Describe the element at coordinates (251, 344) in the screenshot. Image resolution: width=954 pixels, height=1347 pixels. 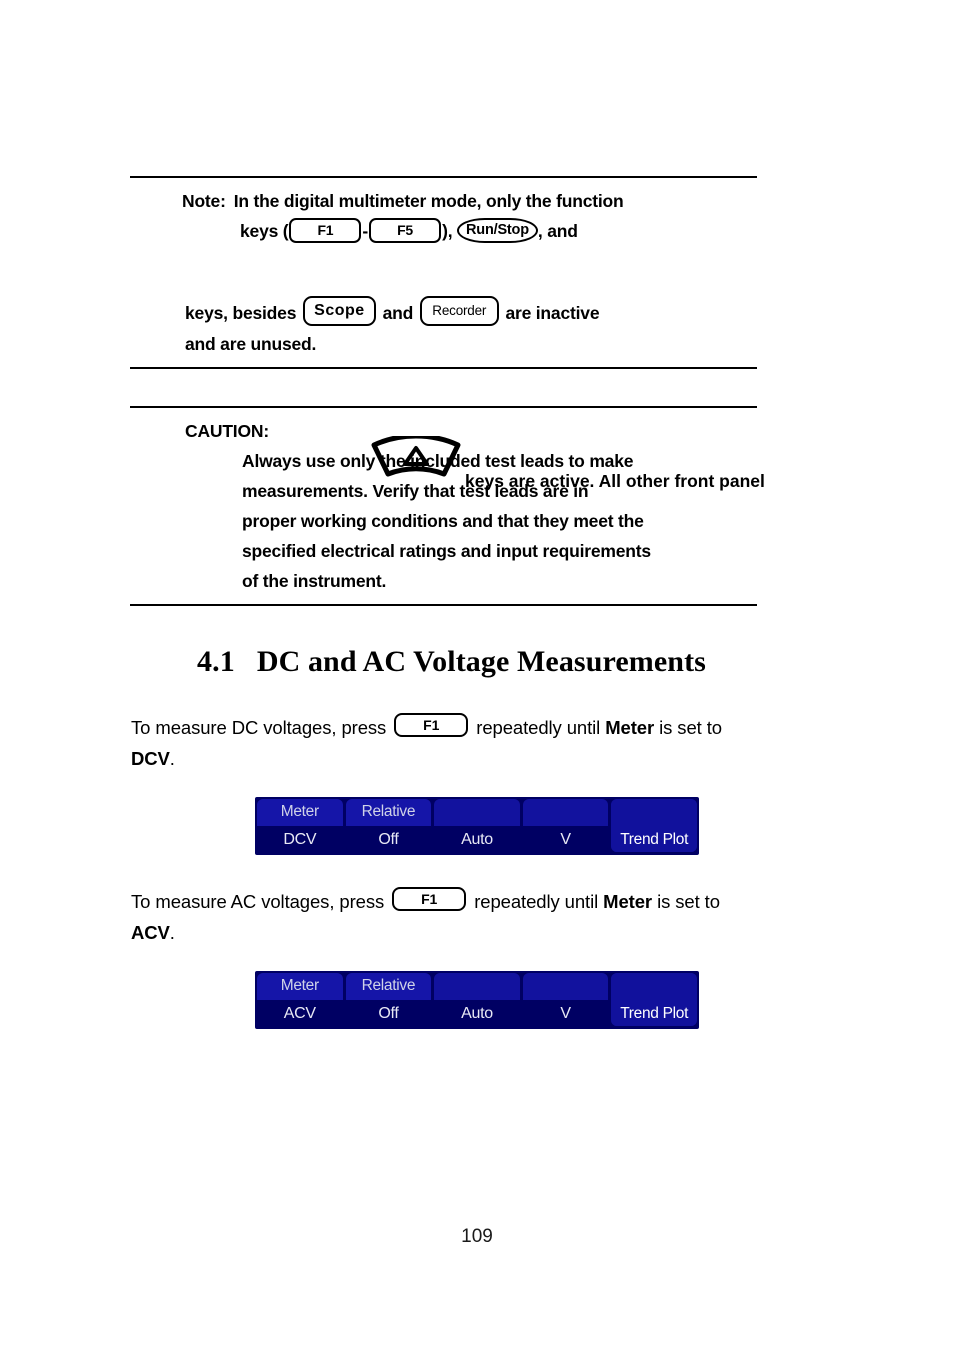
I see `note-line-5: and are unused.` at that location.